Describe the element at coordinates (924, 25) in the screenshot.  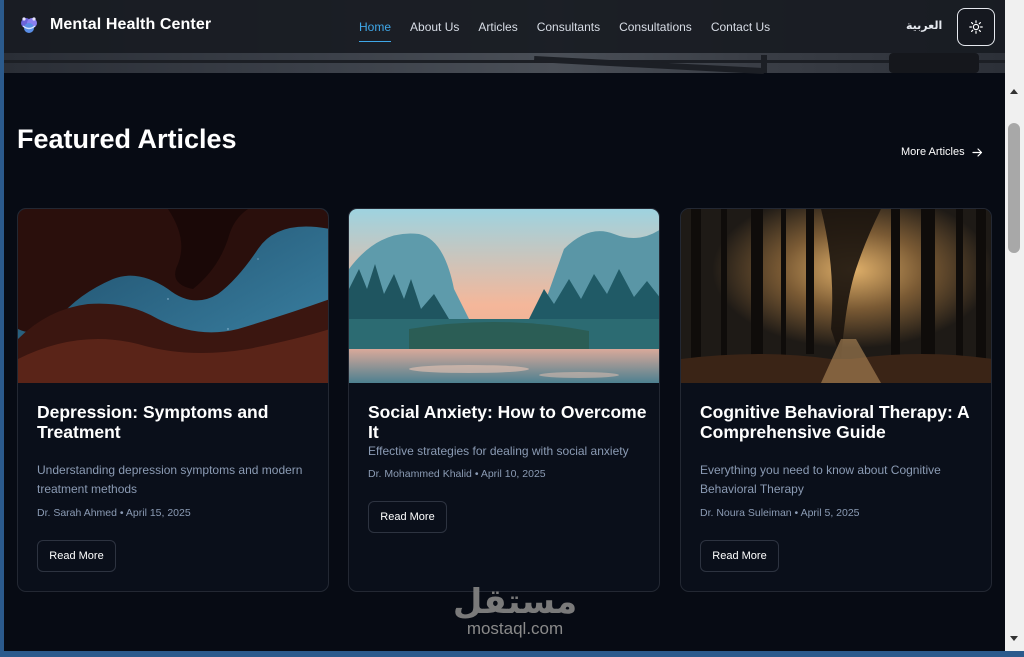
I see `language-switch: العربية` at that location.